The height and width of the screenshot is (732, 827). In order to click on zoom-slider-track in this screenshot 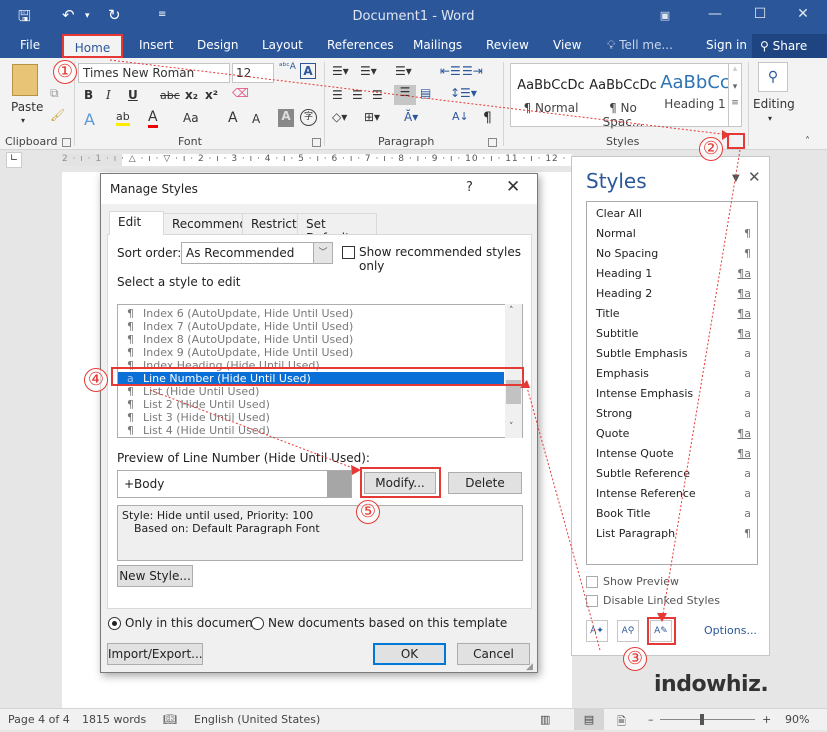, I will do `click(707, 719)`.